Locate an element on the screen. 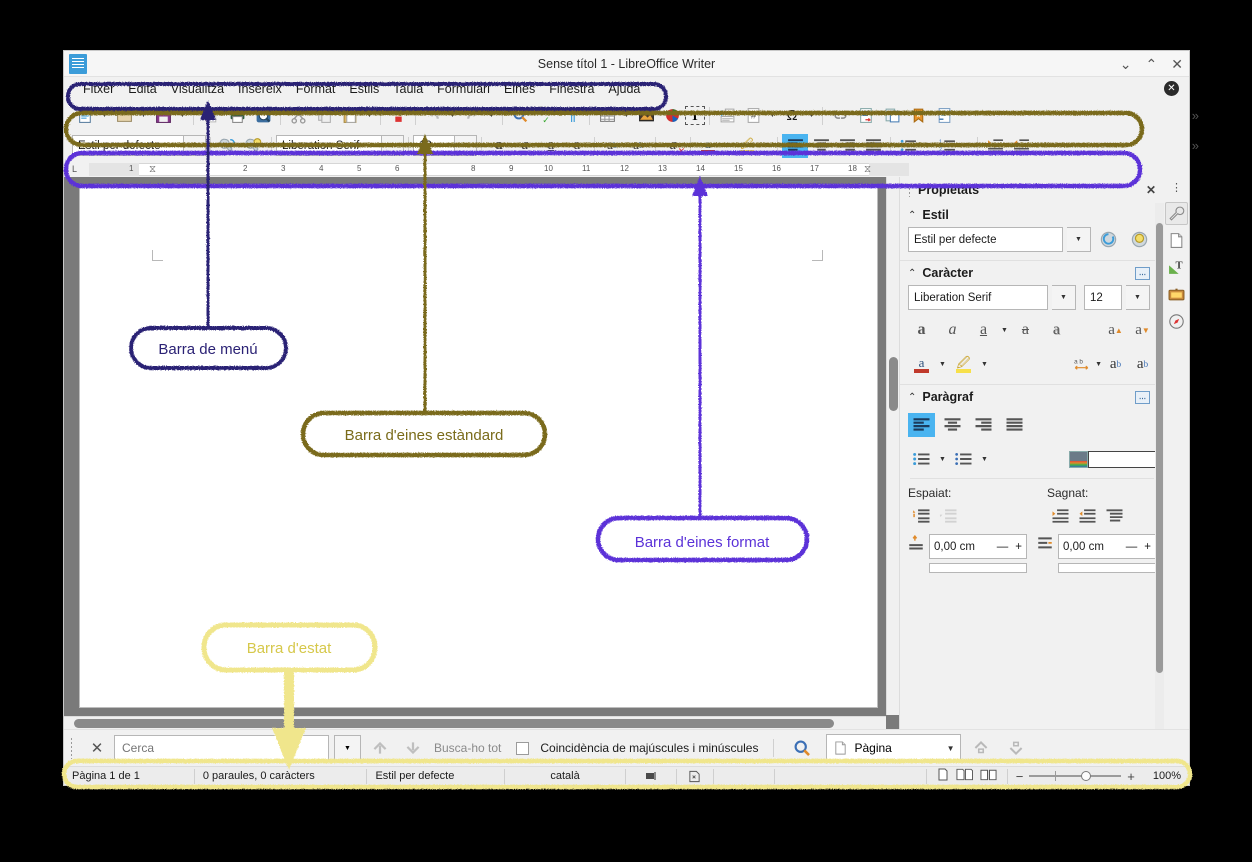  maximize-icon: ⌃ is located at coordinates (1152, 64).